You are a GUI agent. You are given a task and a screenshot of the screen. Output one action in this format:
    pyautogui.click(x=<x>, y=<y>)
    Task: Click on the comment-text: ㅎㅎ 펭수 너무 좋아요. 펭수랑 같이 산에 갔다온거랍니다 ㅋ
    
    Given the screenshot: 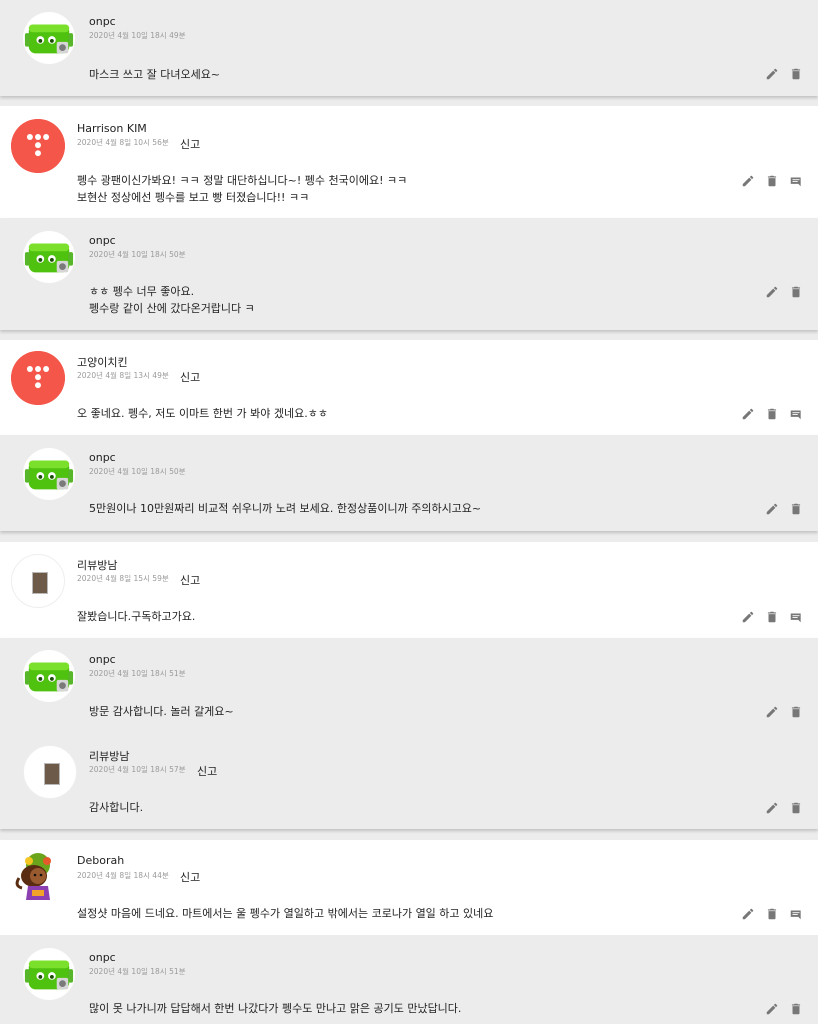 What is the action you would take?
    pyautogui.click(x=172, y=300)
    